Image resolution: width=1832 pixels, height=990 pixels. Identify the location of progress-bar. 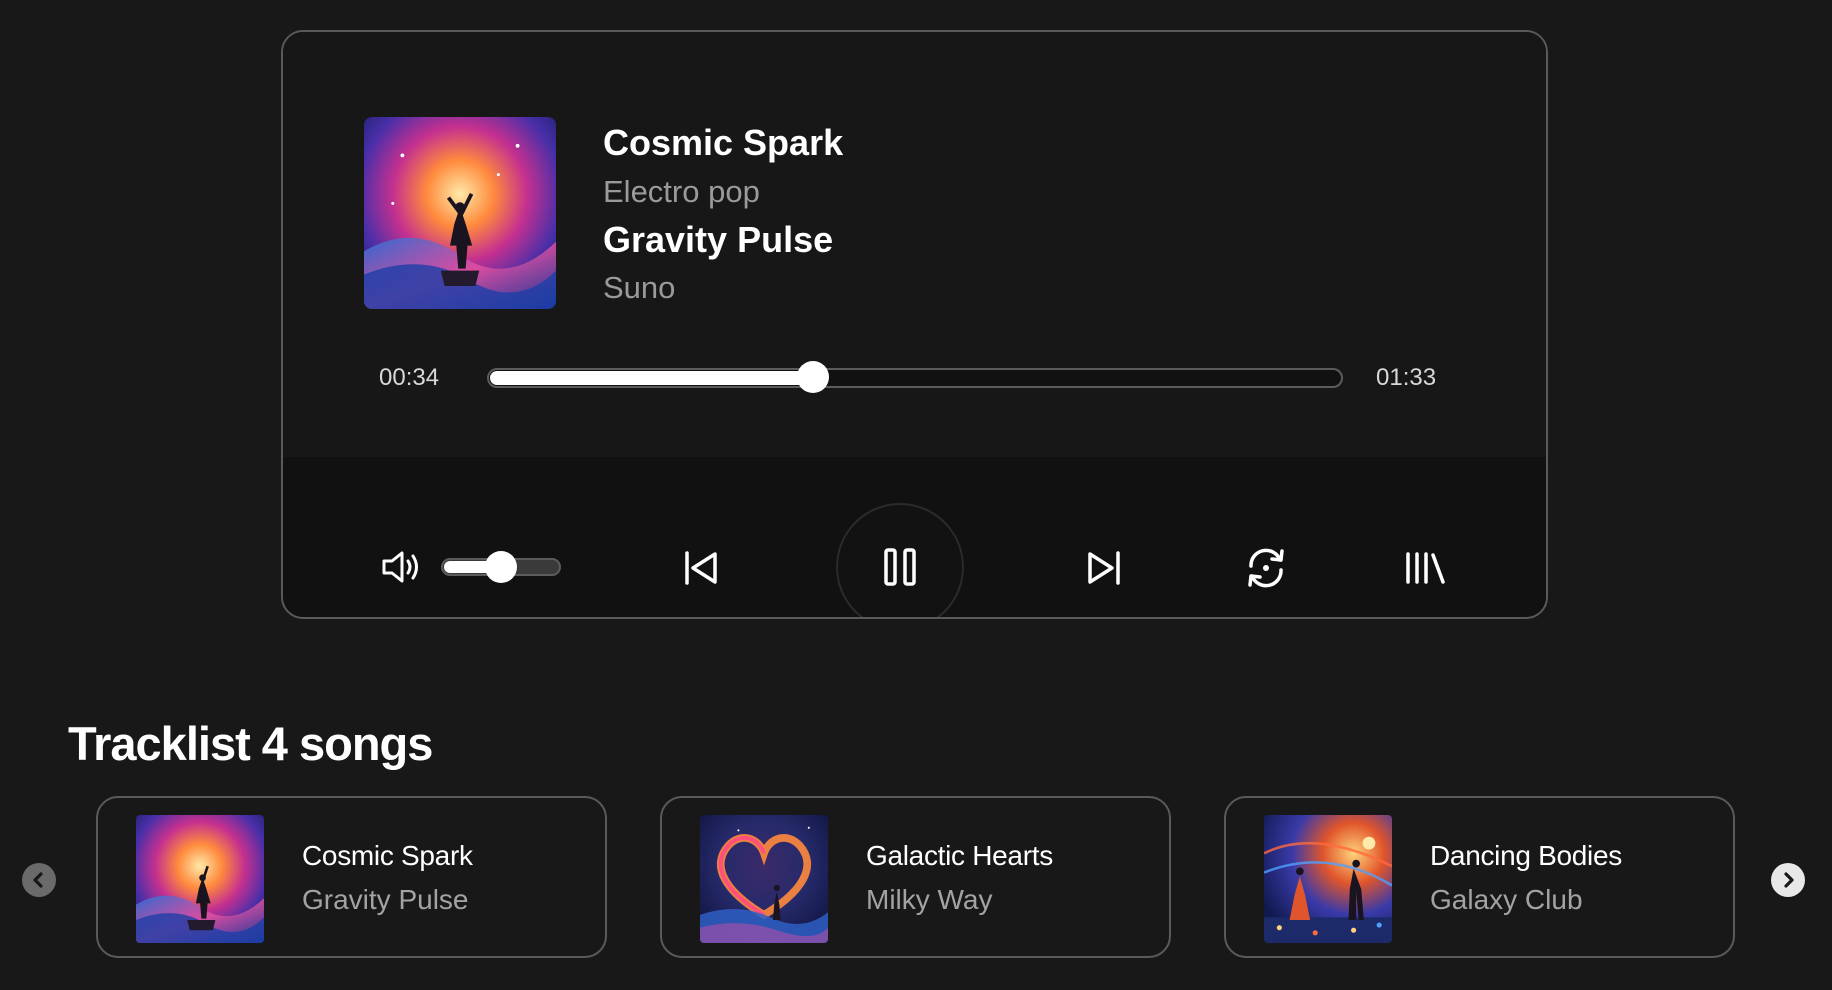
(915, 377).